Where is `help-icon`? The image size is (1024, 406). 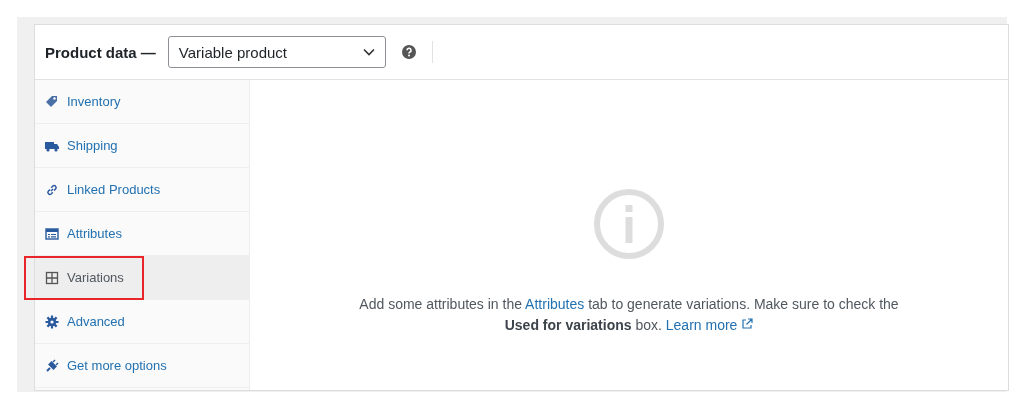 help-icon is located at coordinates (408, 52).